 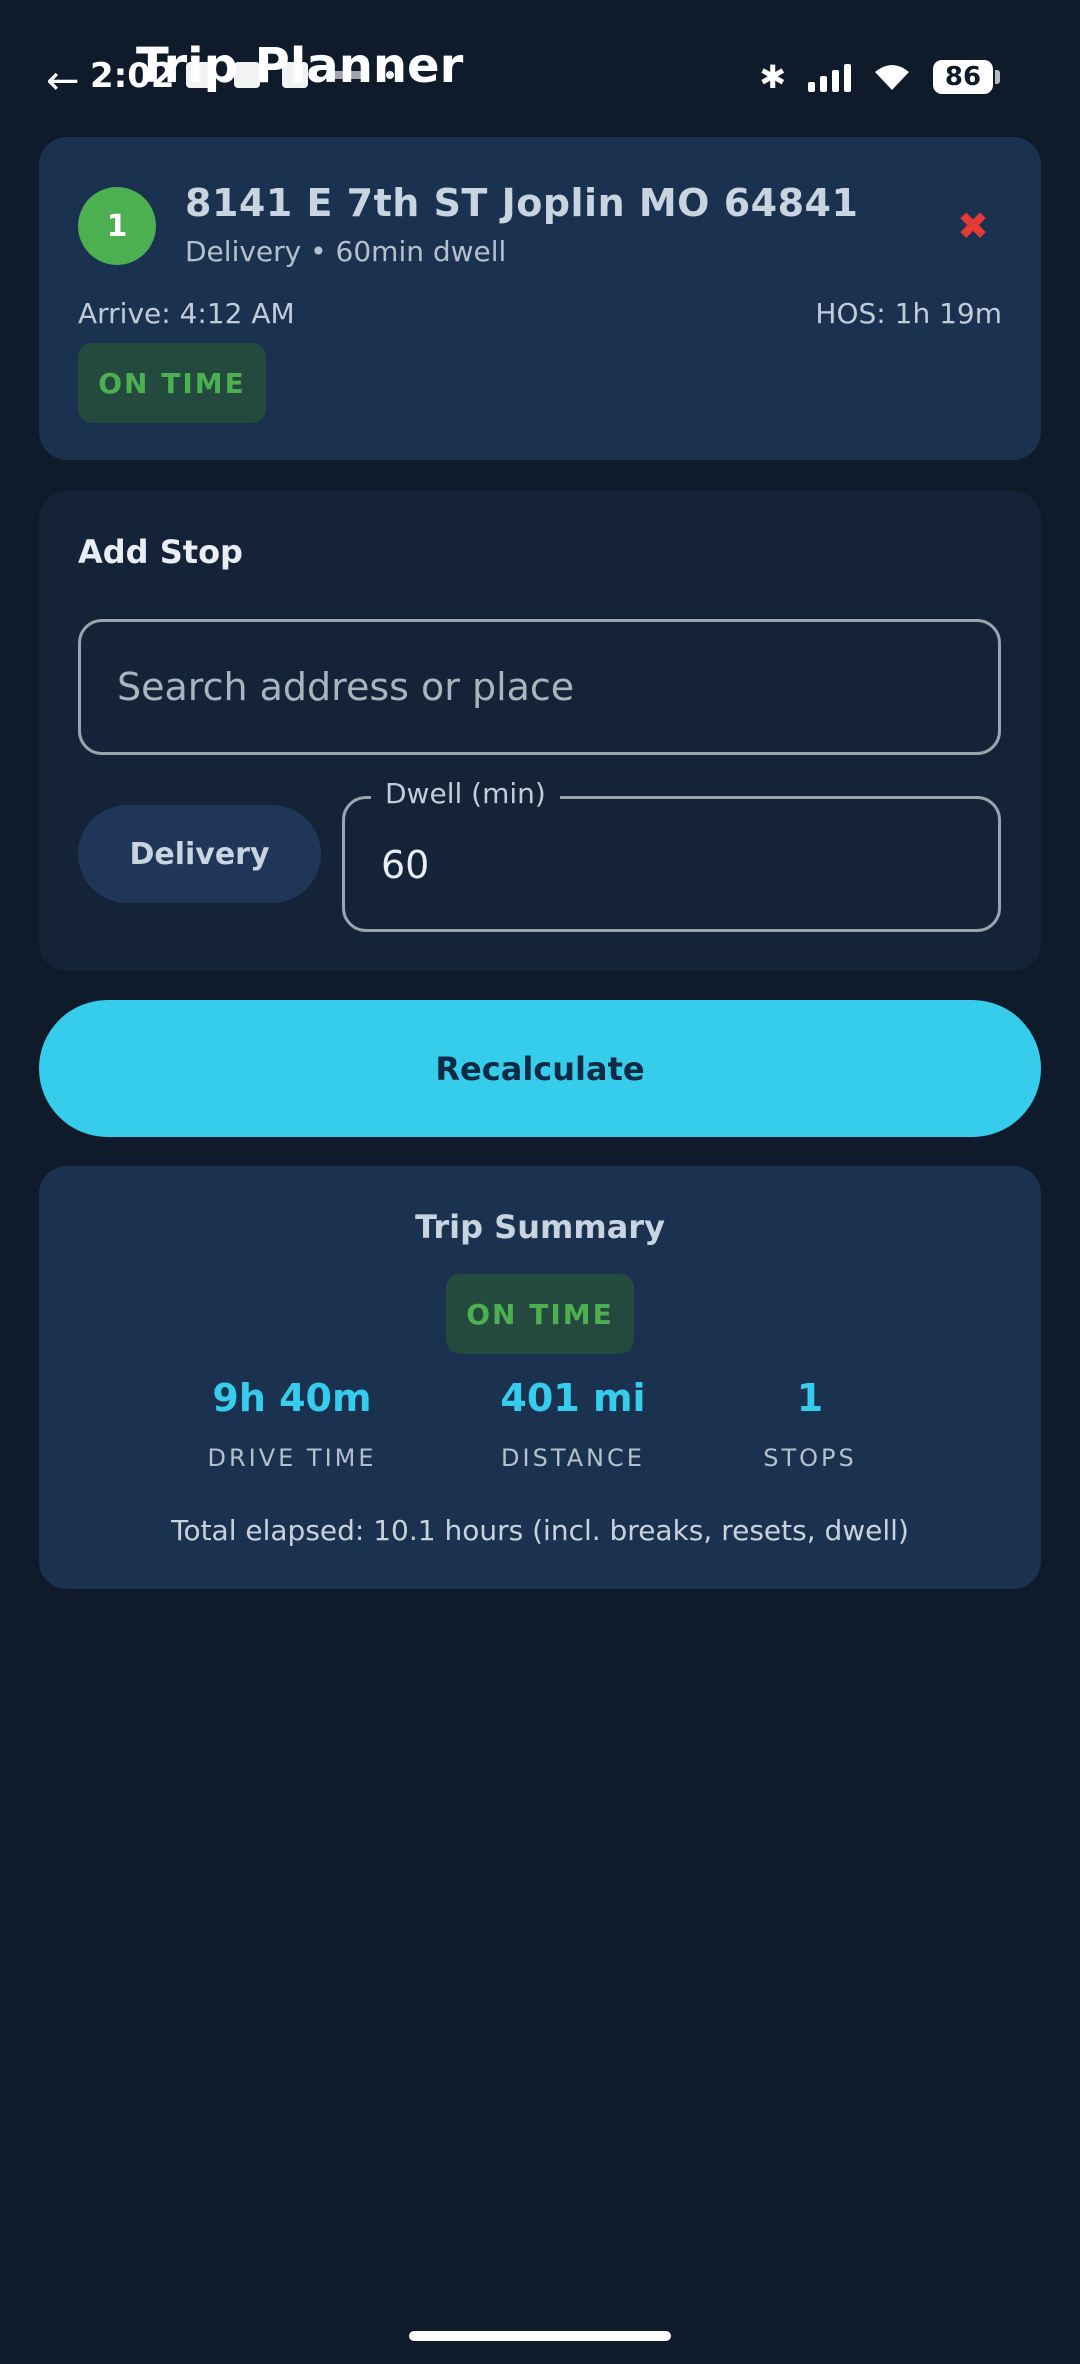 What do you see at coordinates (892, 77) in the screenshot?
I see `wifi-icon` at bounding box center [892, 77].